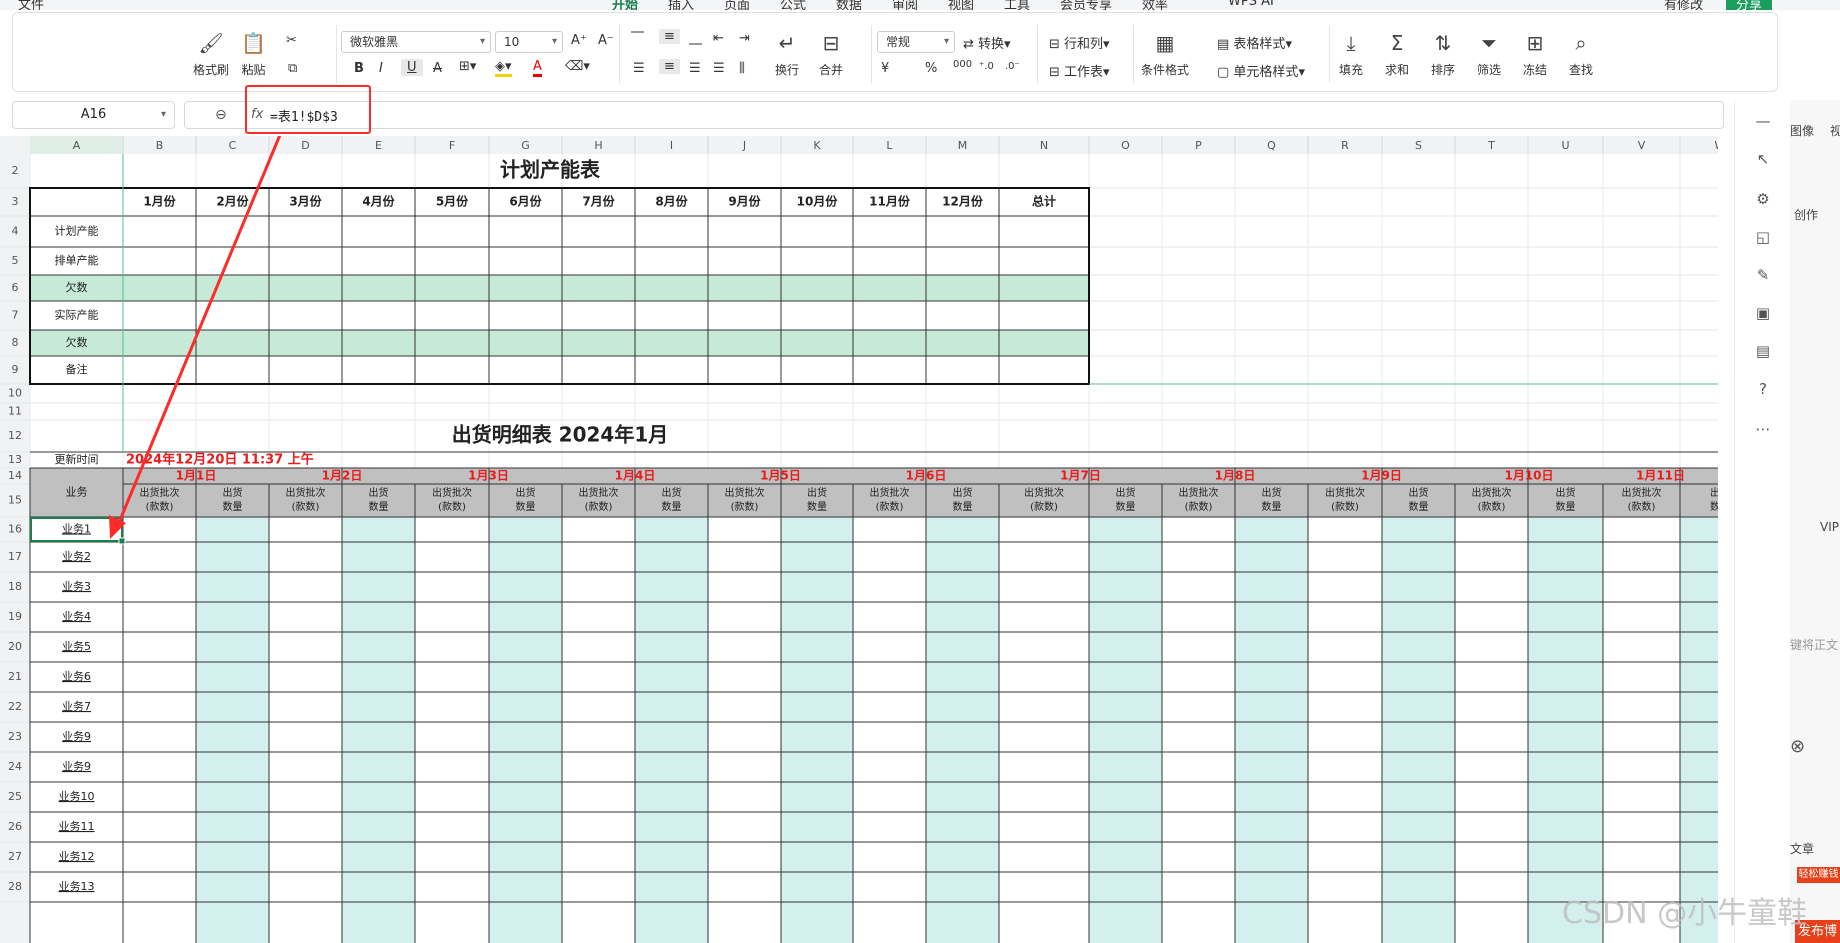 This screenshot has height=943, width=1840. I want to click on menu-tools: 工具, so click(1017, 5).